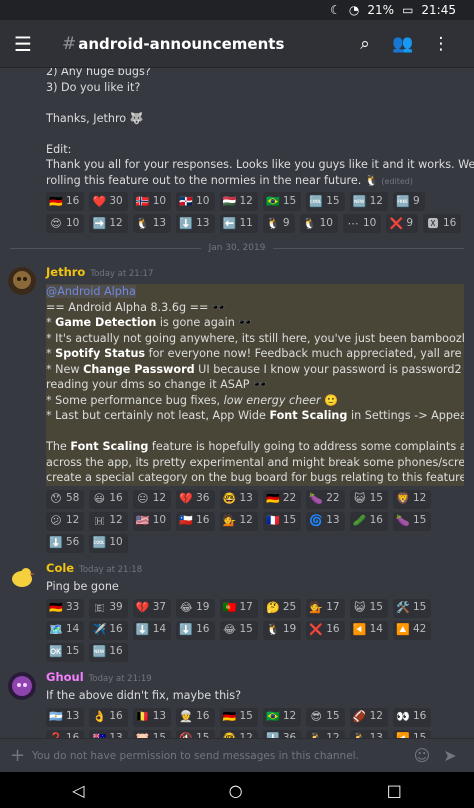 The width and height of the screenshot is (474, 808). I want to click on username-jethro: Jethro, so click(65, 272).